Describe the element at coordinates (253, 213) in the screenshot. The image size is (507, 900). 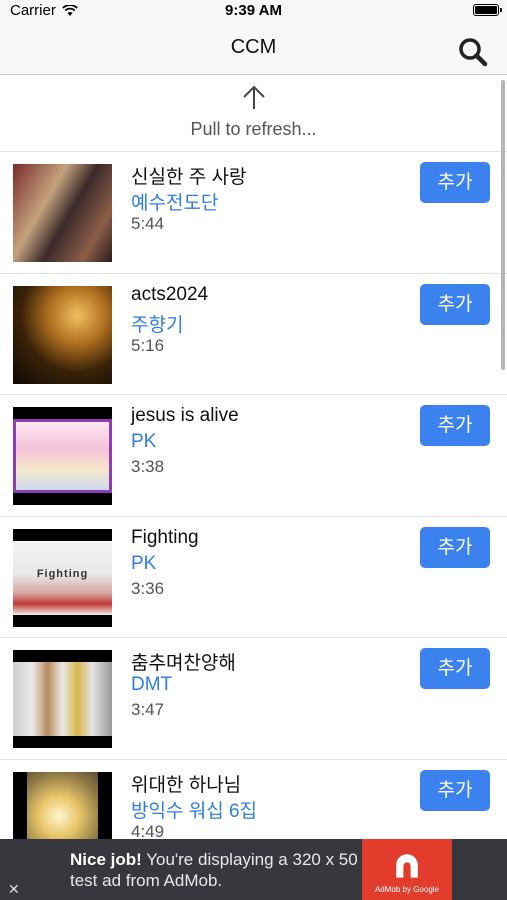
I see `list-item: 신실한 주 사랑 예수전도단 5:44 추가` at that location.